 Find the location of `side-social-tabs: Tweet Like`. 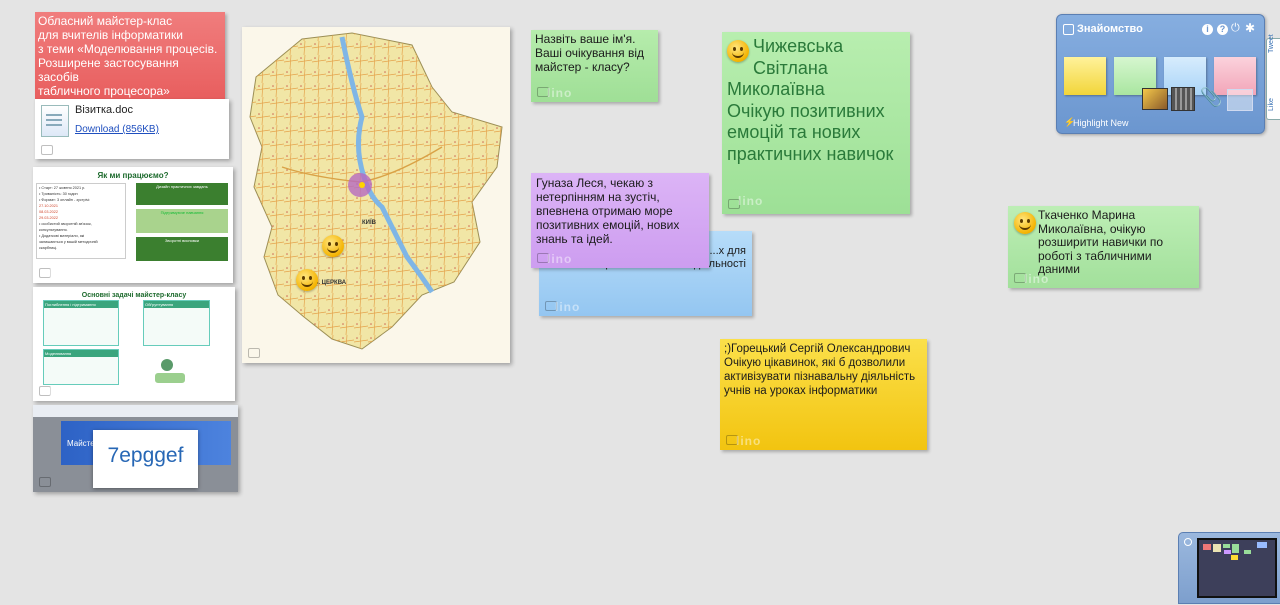

side-social-tabs: Tweet Like is located at coordinates (1273, 77).